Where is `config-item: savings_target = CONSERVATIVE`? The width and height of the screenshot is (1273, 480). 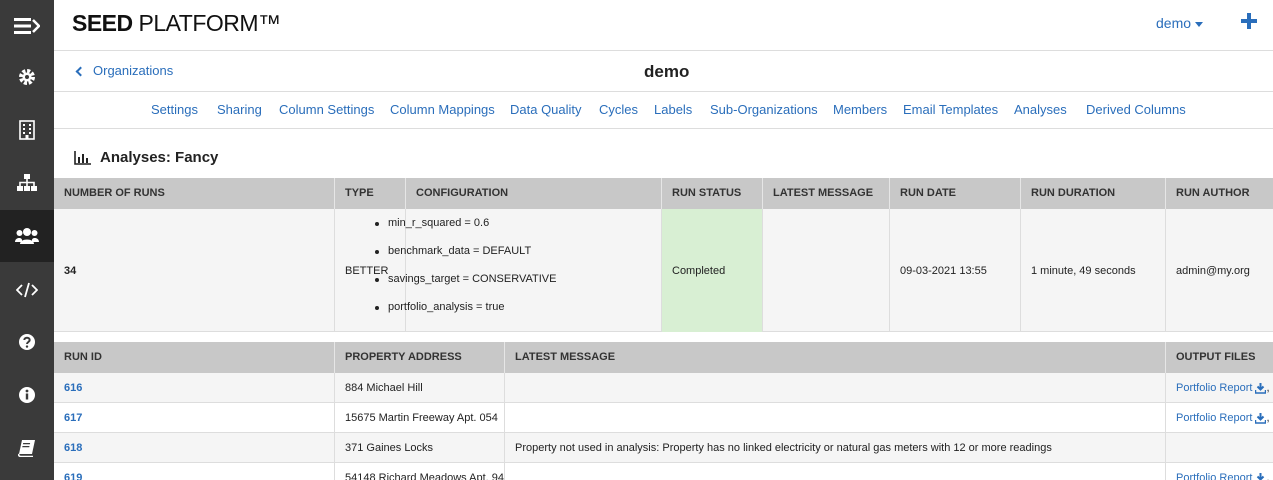 config-item: savings_target = CONSERVATIVE is located at coordinates (465, 279).